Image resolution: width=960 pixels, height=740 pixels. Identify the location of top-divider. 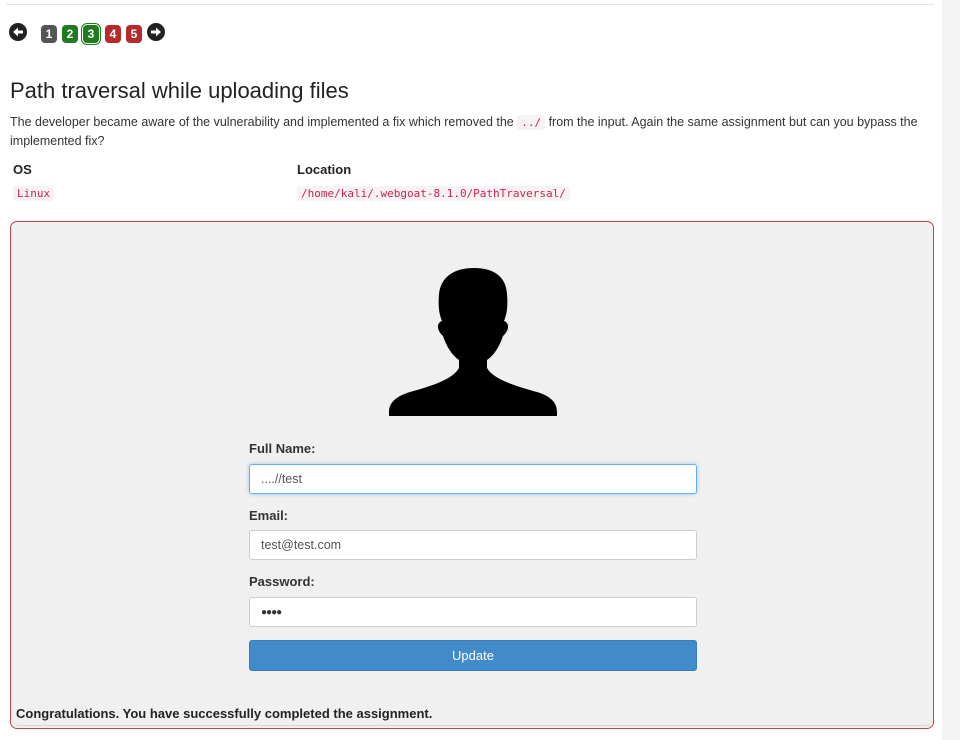
(470, 4).